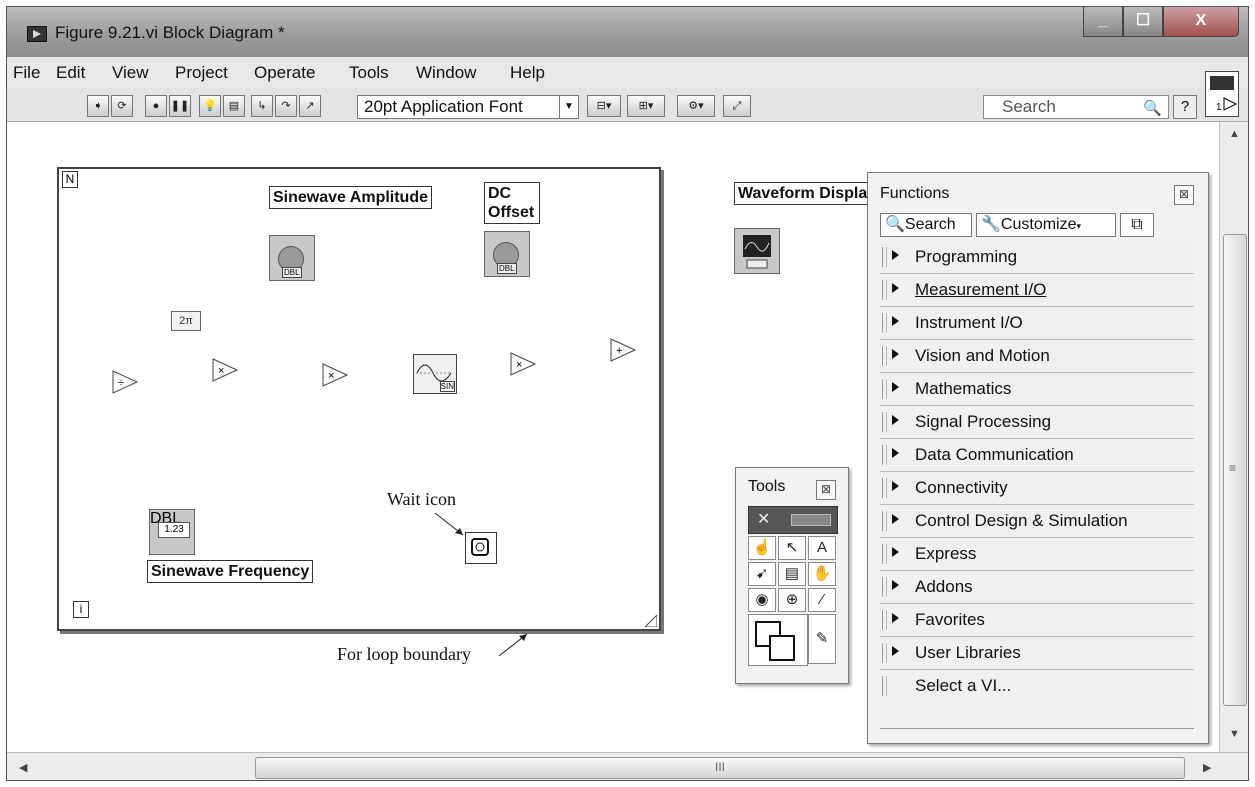  What do you see at coordinates (1037, 389) in the screenshot?
I see `category-mathematics: Mathematics` at bounding box center [1037, 389].